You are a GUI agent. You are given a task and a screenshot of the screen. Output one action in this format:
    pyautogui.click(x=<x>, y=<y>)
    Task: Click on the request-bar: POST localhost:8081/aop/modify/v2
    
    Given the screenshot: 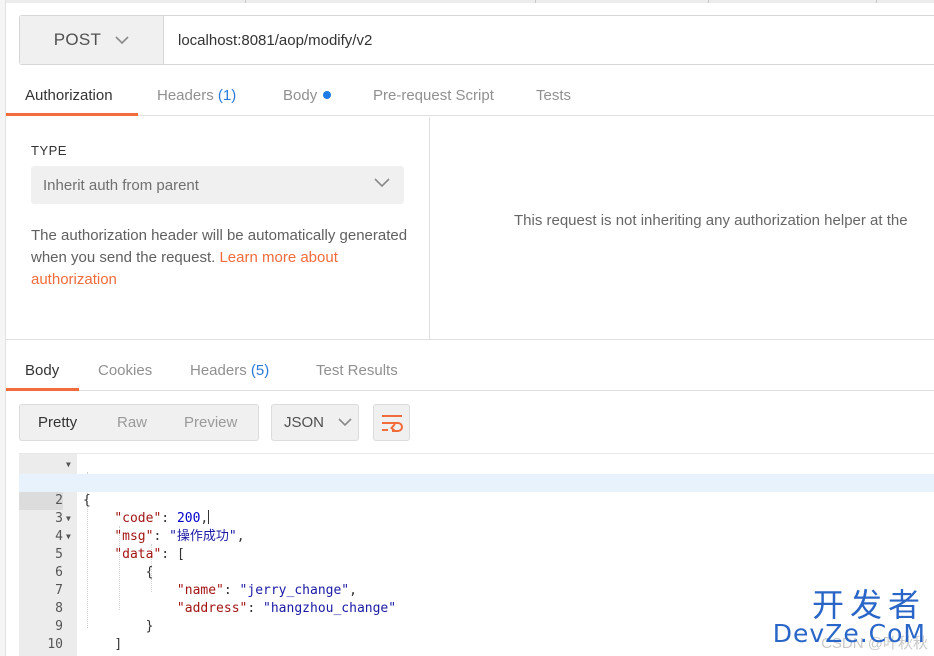 What is the action you would take?
    pyautogui.click(x=476, y=40)
    